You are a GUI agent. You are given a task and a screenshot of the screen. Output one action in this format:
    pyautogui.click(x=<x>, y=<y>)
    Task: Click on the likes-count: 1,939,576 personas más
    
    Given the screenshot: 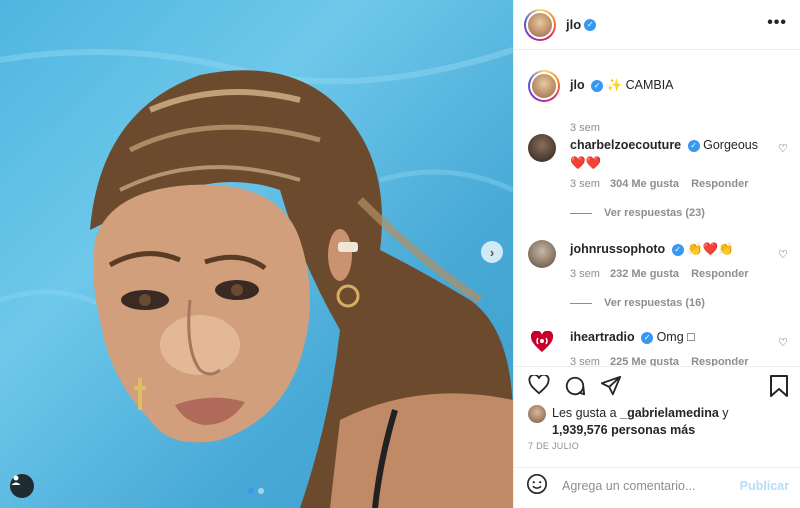 What is the action you would take?
    pyautogui.click(x=623, y=430)
    